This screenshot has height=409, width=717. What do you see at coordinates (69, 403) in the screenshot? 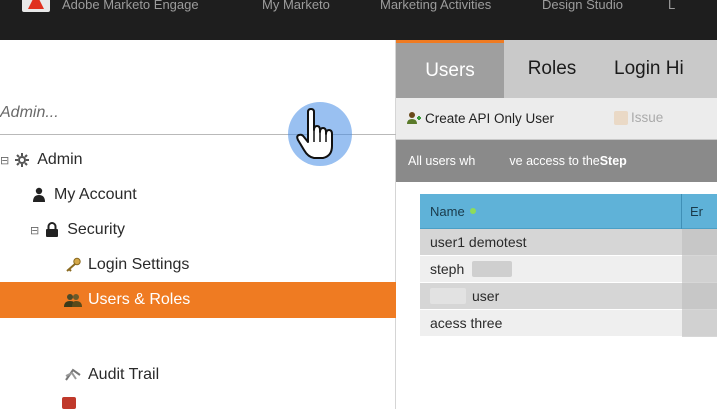
I see `next-item-icon` at bounding box center [69, 403].